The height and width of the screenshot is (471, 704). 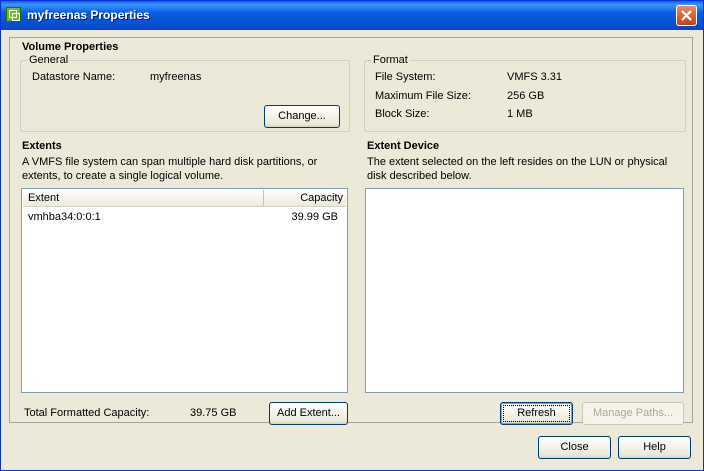 What do you see at coordinates (213, 413) in the screenshot?
I see `total-capacity-value: 39.75 GB` at bounding box center [213, 413].